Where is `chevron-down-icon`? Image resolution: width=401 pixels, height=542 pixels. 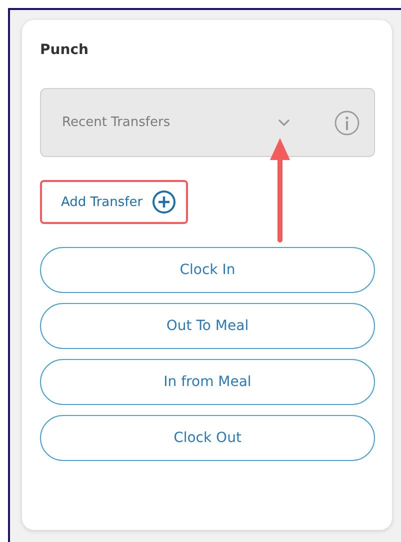
chevron-down-icon is located at coordinates (284, 122).